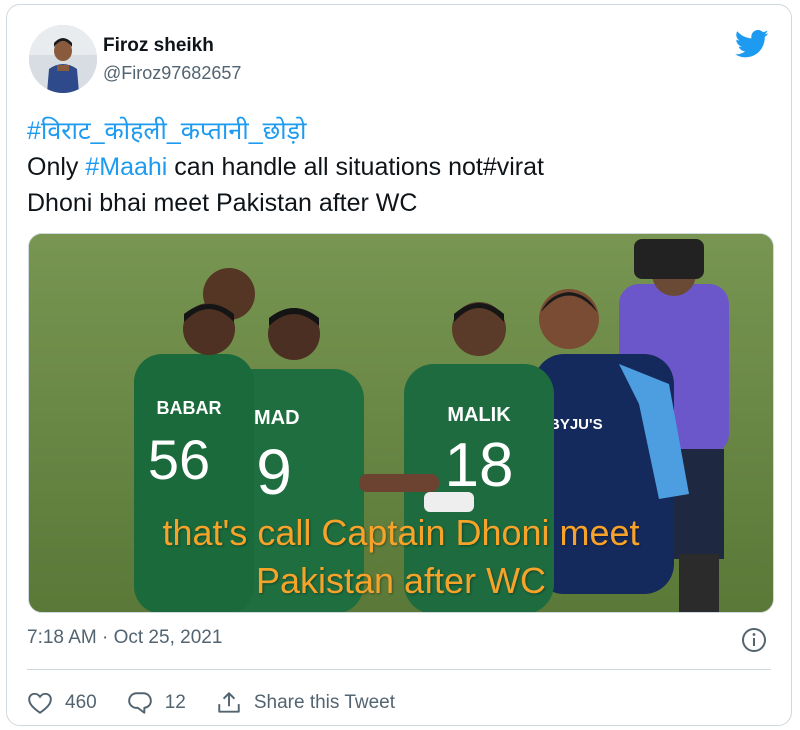 This screenshot has height=730, width=800. I want to click on twitter-bird-icon, so click(751, 44).